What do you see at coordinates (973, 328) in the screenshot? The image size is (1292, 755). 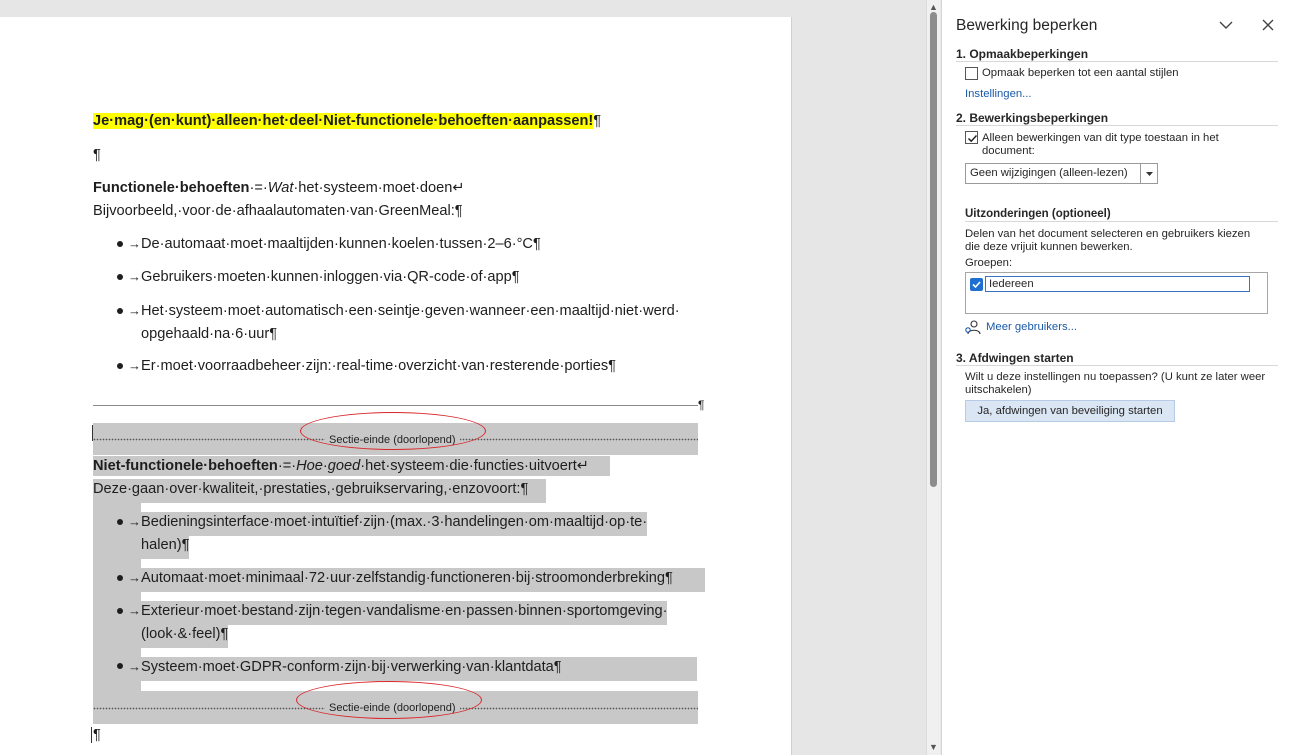 I see `more-users-icon` at bounding box center [973, 328].